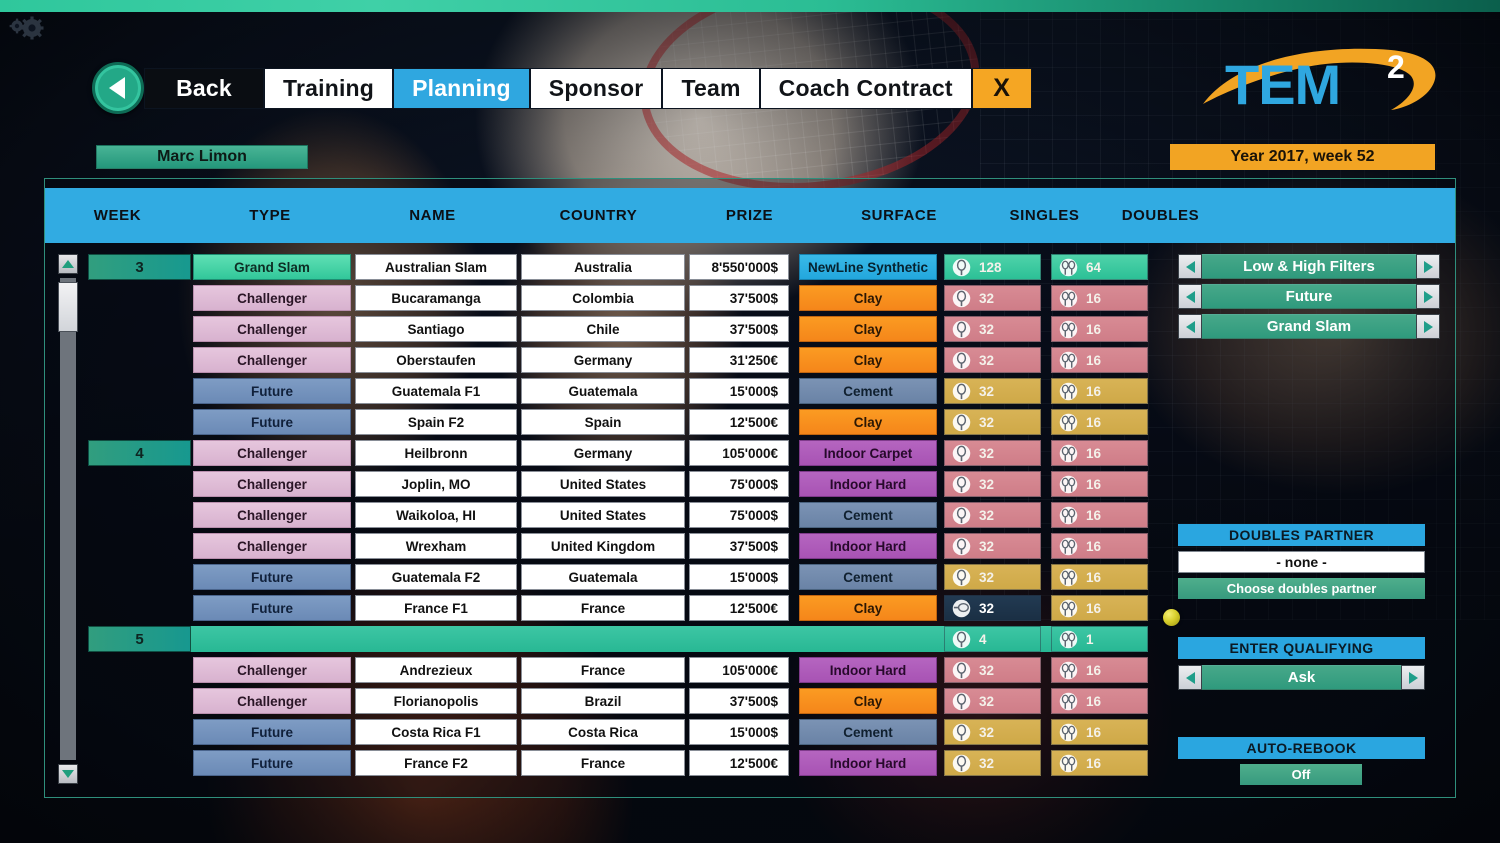 This screenshot has height=843, width=1500. What do you see at coordinates (865, 88) in the screenshot?
I see `tab-coach-contract: Coach Contract` at bounding box center [865, 88].